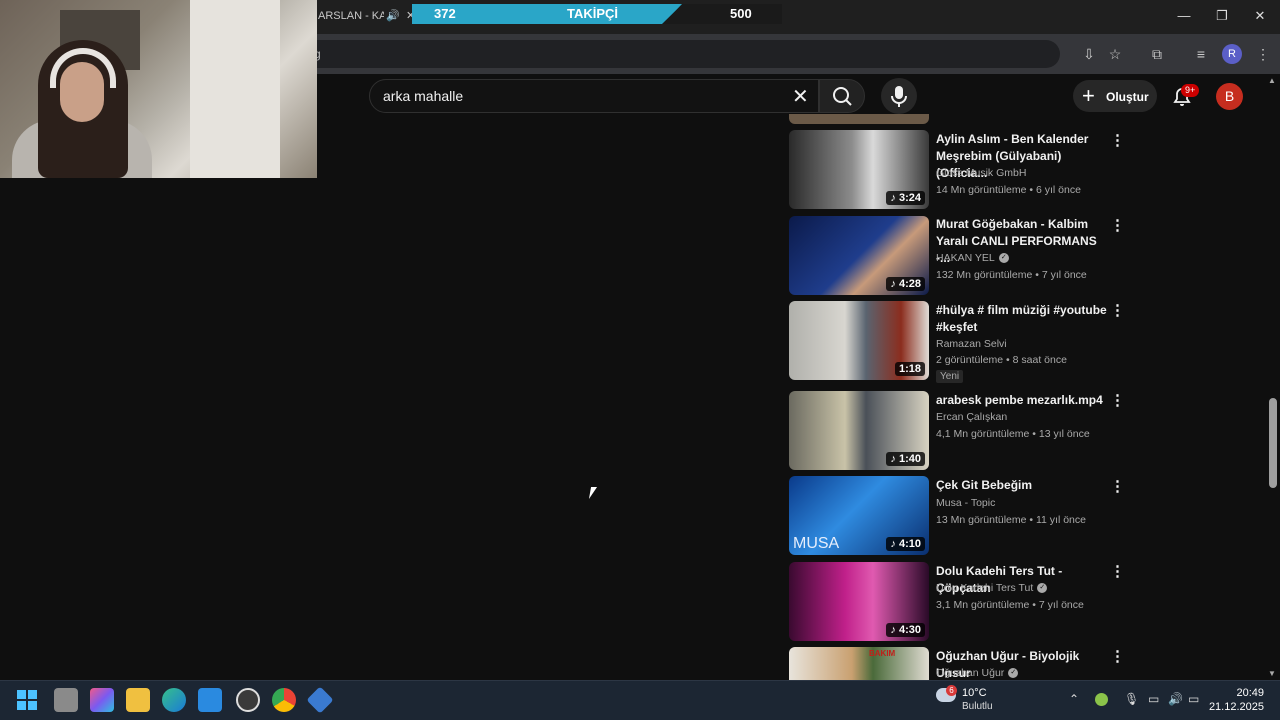  Describe the element at coordinates (905, 284) in the screenshot. I see `video-duration: ♪ 4:28` at that location.